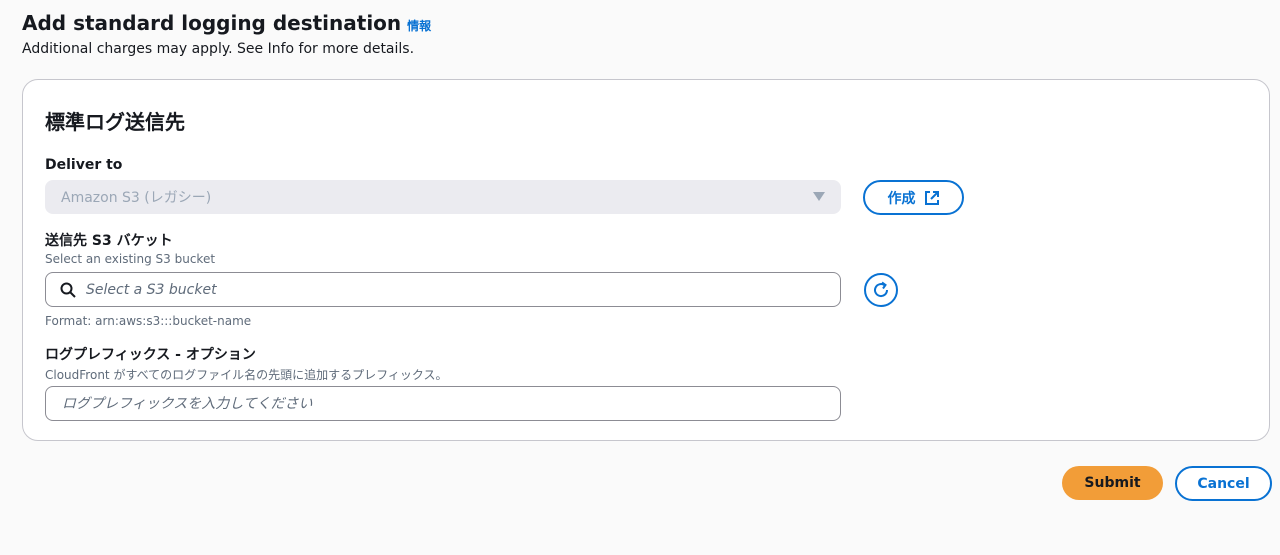 This screenshot has height=555, width=1280. What do you see at coordinates (450, 403) in the screenshot?
I see `prefix-input` at bounding box center [450, 403].